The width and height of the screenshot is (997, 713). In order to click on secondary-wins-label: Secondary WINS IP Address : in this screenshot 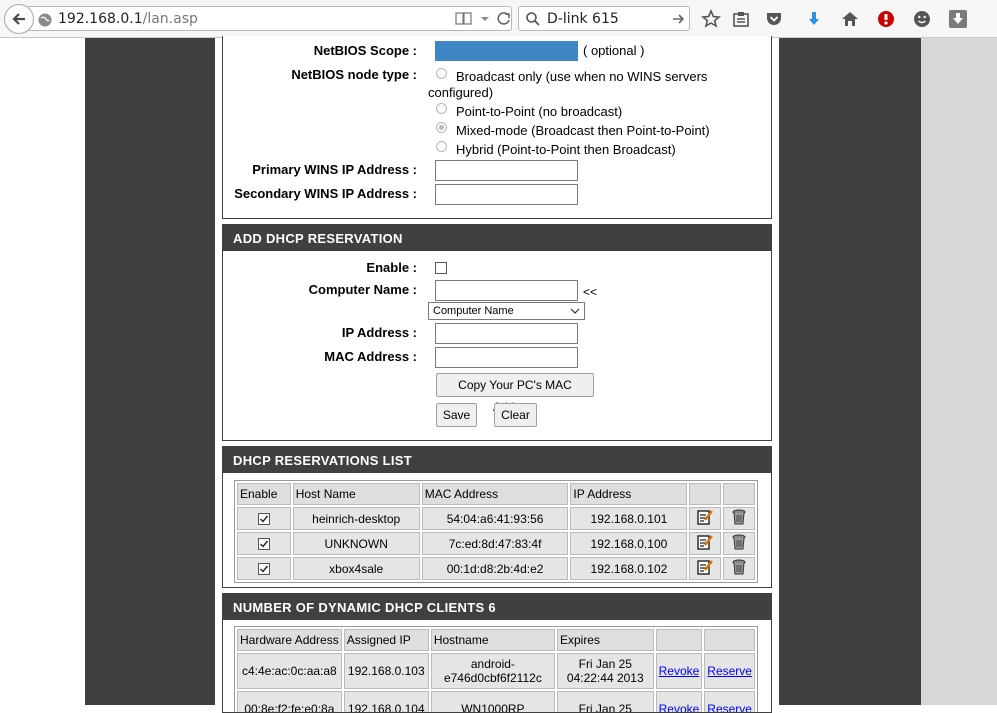, I will do `click(325, 193)`.